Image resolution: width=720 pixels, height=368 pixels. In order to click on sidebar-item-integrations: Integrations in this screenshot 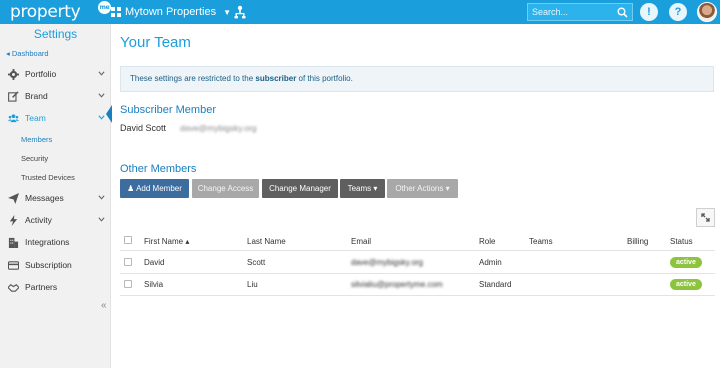, I will do `click(55, 242)`.